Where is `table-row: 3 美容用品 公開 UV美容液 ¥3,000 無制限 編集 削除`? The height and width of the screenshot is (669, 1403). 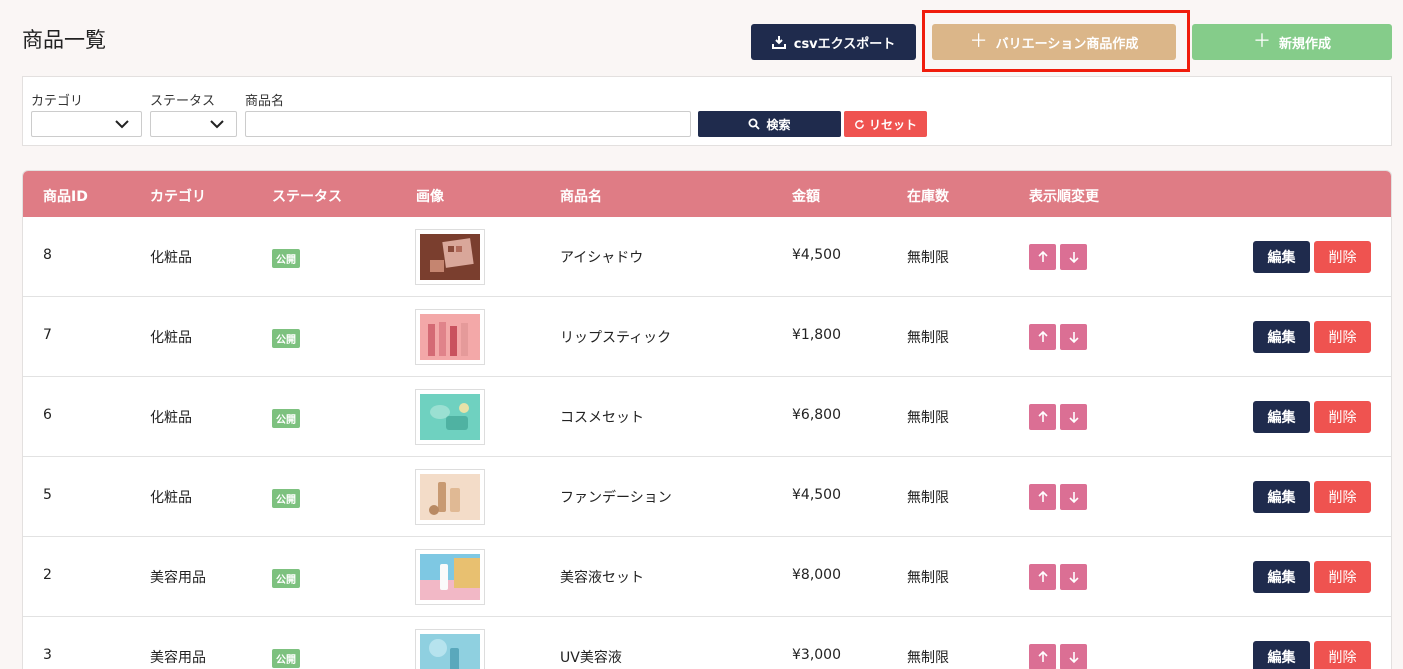 table-row: 3 美容用品 公開 UV美容液 ¥3,000 無制限 編集 削除 is located at coordinates (707, 643).